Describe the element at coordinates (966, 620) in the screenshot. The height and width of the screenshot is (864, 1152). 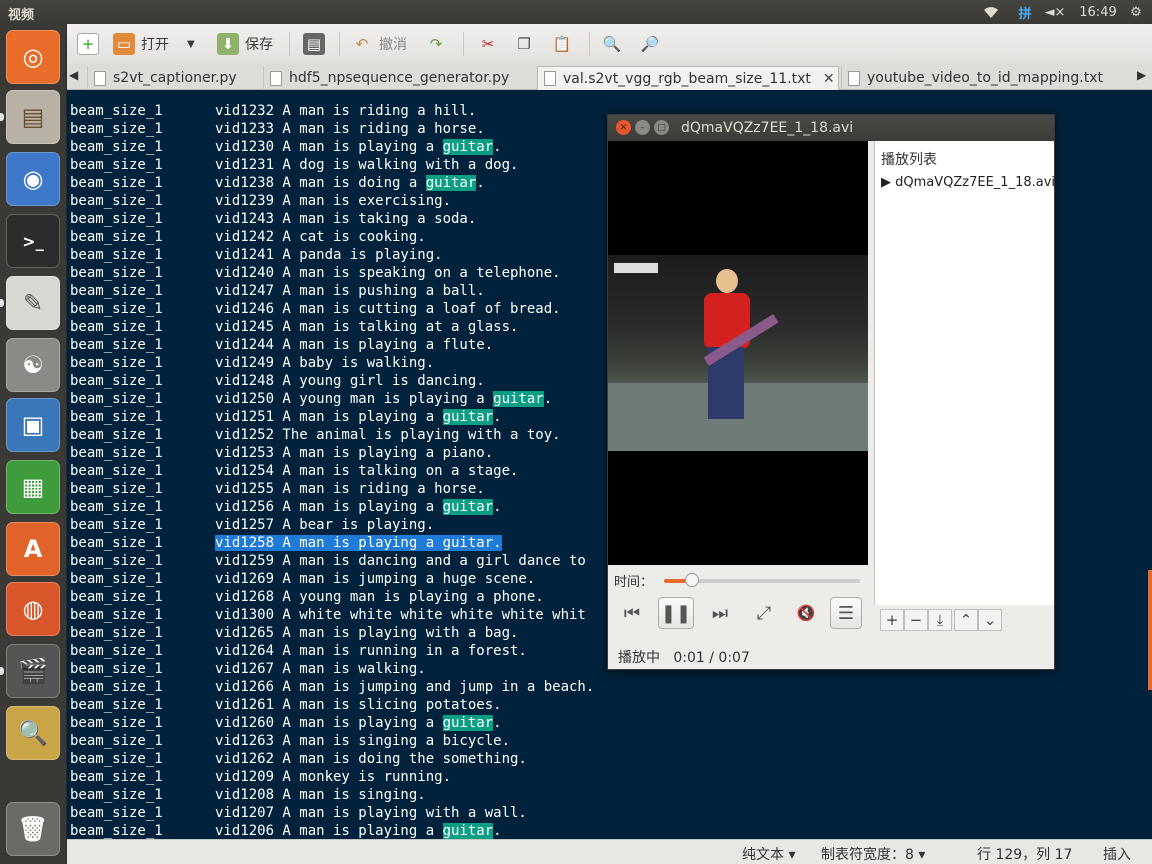
I see `playlist-move-up-button: ⌃` at that location.